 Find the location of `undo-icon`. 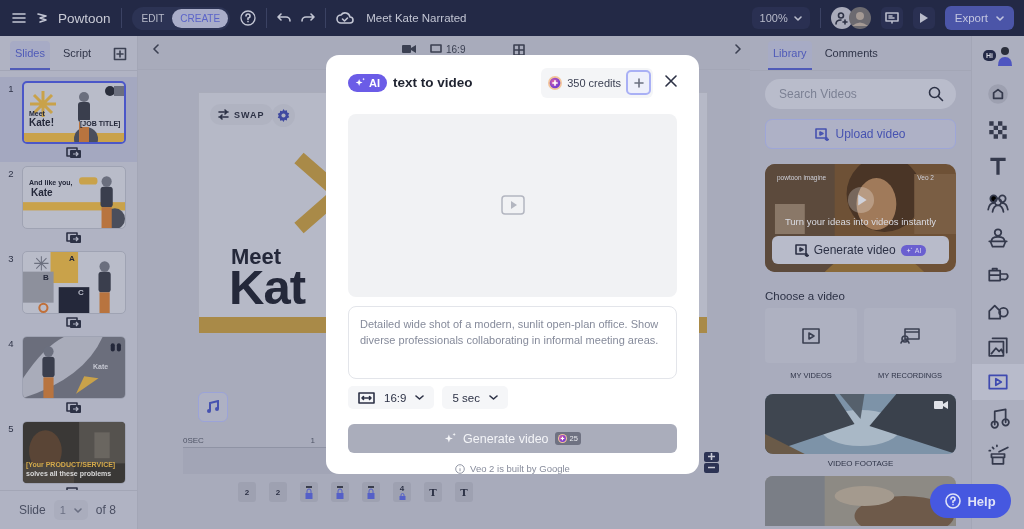

undo-icon is located at coordinates (284, 18).